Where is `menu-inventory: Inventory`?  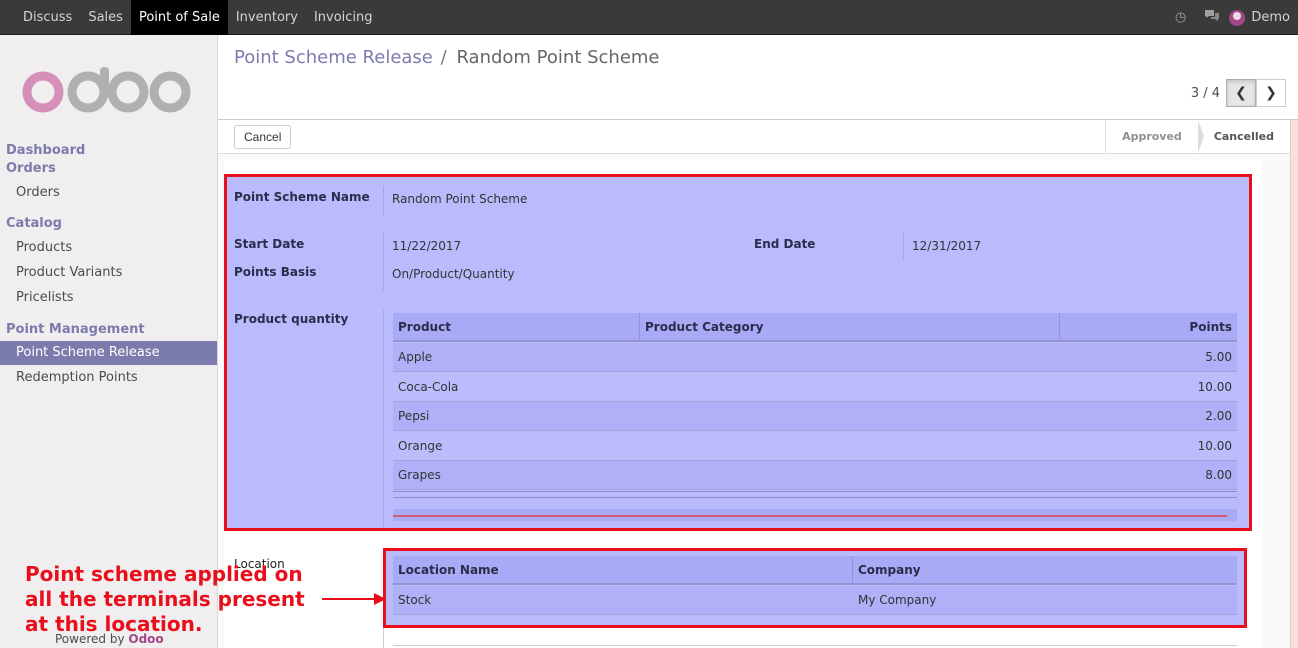
menu-inventory: Inventory is located at coordinates (267, 17).